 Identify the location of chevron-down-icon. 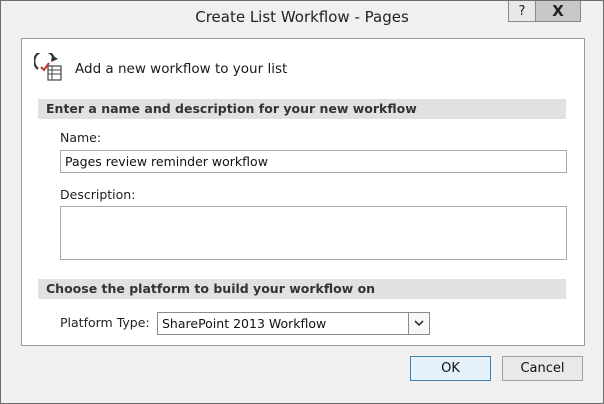
(419, 323).